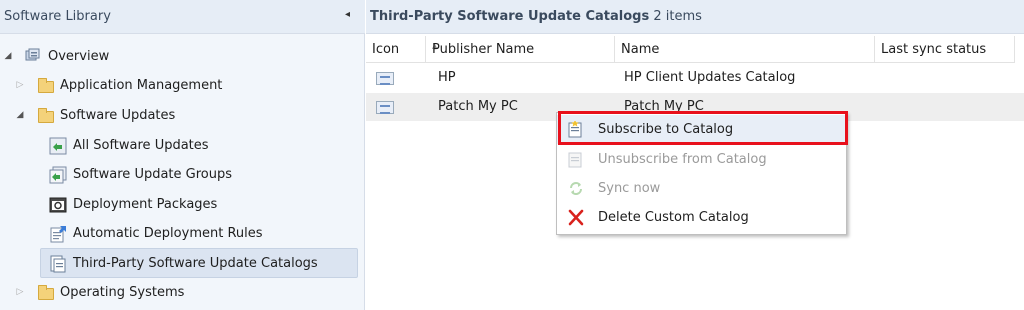 This screenshot has height=310, width=1024. I want to click on tree-label: Application Management, so click(141, 85).